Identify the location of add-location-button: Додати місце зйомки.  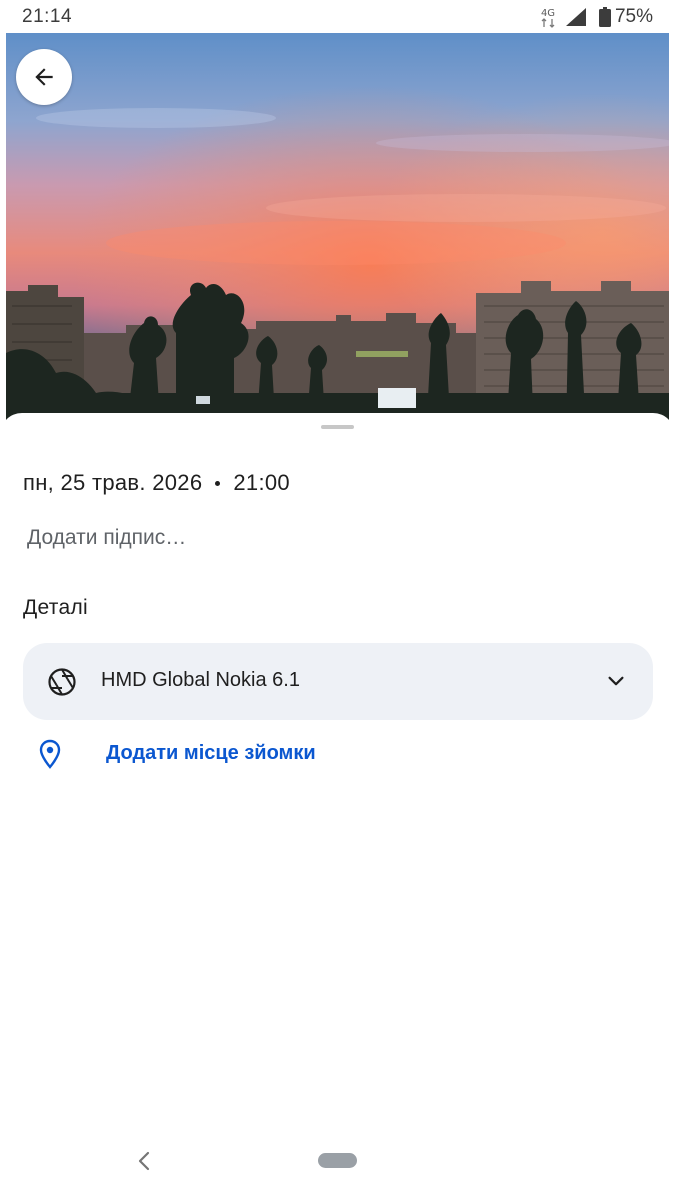
(338, 757).